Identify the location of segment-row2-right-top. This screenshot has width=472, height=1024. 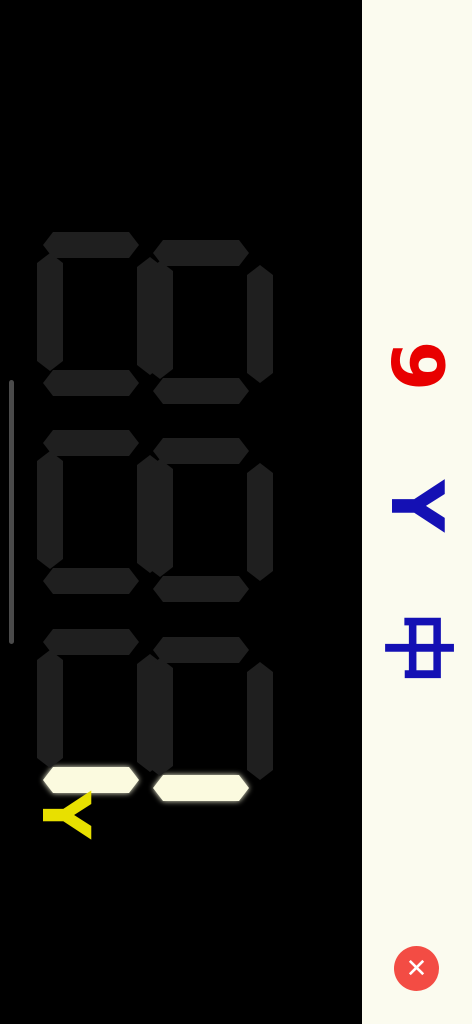
(201, 451).